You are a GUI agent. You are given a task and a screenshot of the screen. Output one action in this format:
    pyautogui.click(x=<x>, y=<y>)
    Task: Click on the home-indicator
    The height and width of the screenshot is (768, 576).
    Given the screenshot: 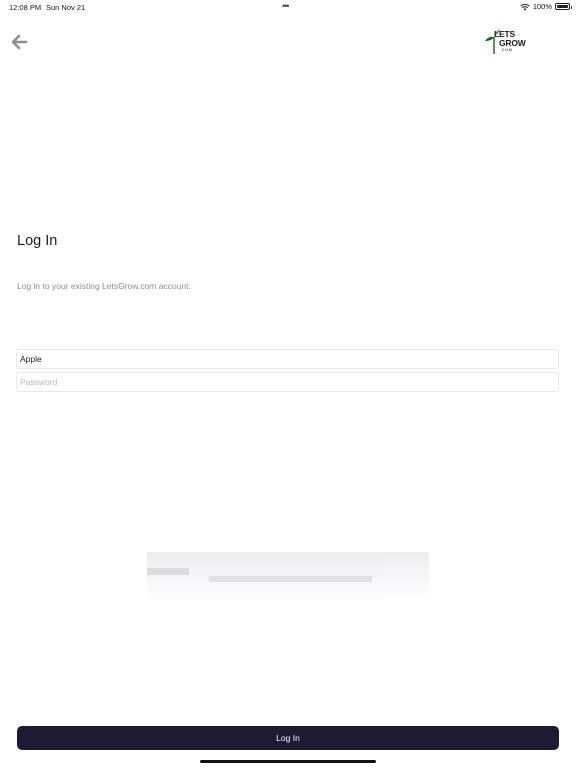 What is the action you would take?
    pyautogui.click(x=288, y=761)
    